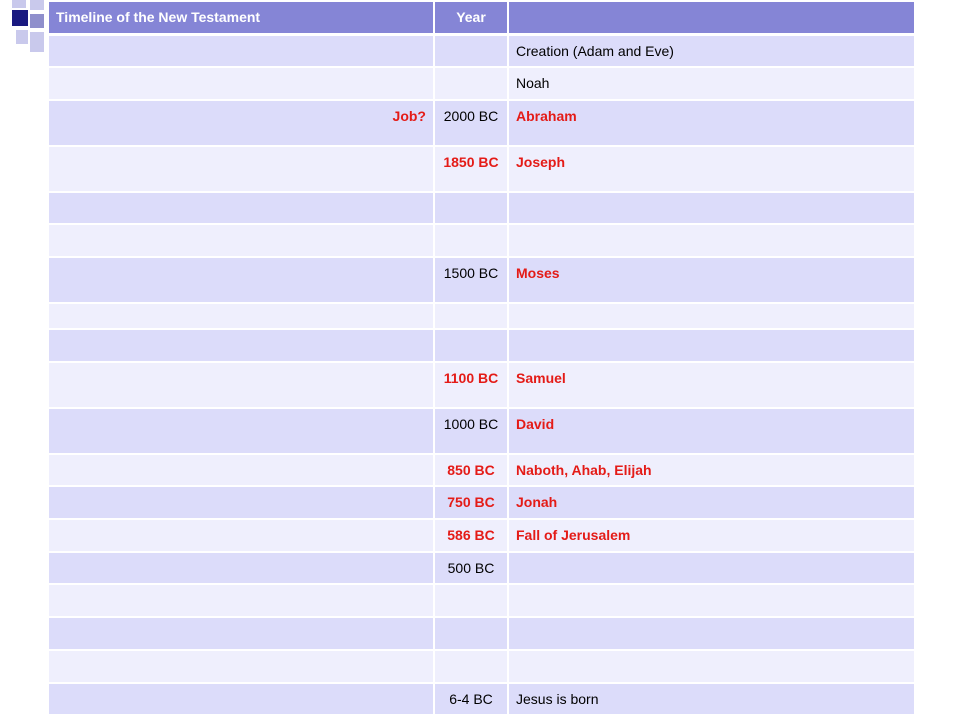 Image resolution: width=960 pixels, height=720 pixels. I want to click on header-event, so click(711, 19).